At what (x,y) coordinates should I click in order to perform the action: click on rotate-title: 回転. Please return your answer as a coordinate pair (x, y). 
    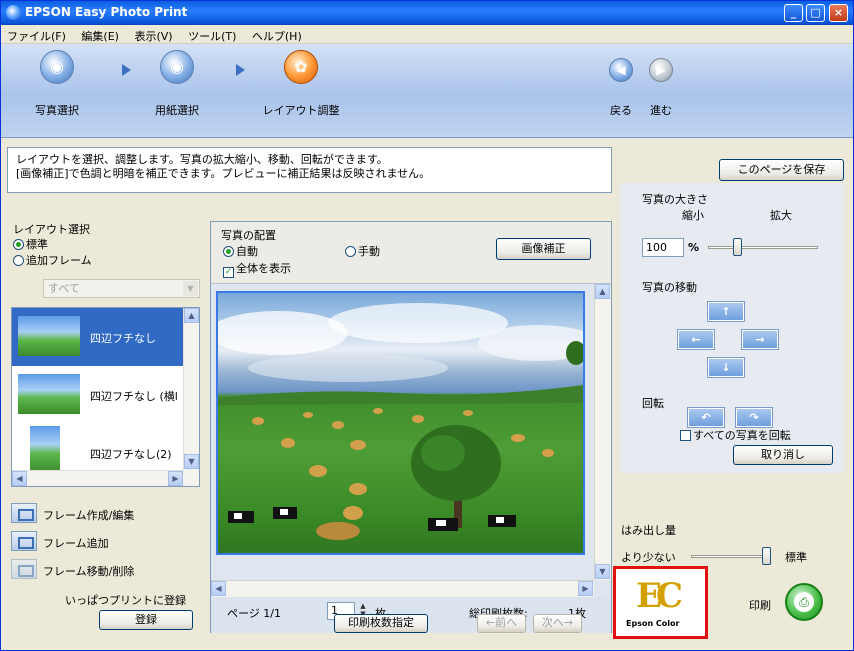
    Looking at the image, I should click on (653, 403).